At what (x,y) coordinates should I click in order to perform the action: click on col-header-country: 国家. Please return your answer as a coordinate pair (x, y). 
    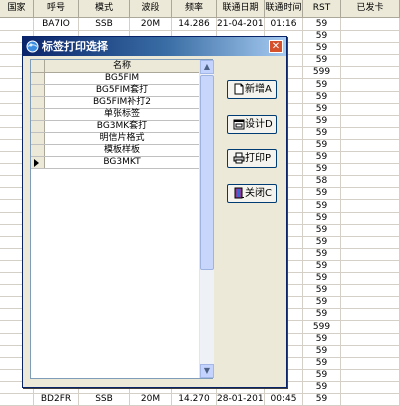
    Looking at the image, I should click on (17, 8).